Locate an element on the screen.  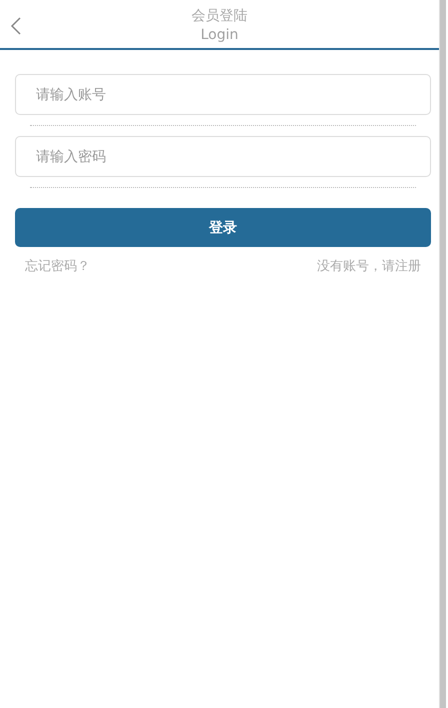
page-subtitle: Login is located at coordinates (219, 35).